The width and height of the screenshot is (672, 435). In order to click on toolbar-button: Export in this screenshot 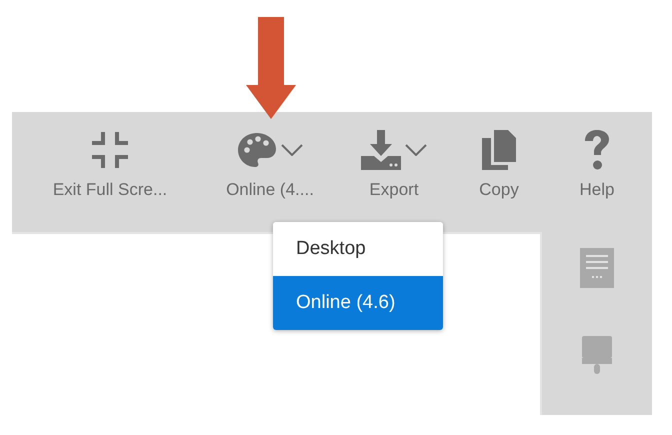, I will do `click(394, 165)`.